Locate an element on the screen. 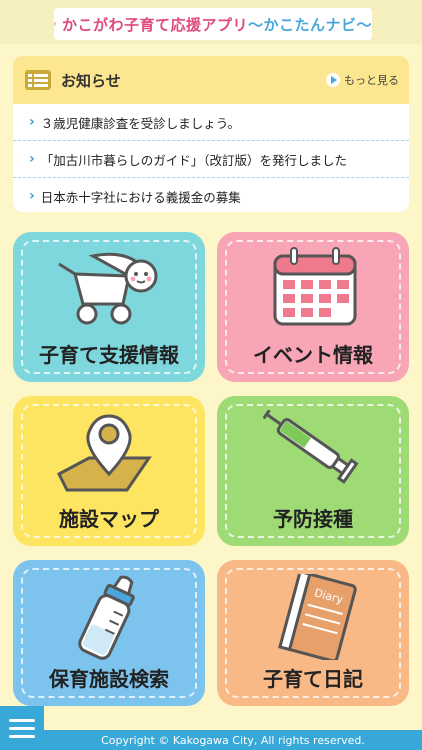  tile-childcare-support: 子育て支援情報 is located at coordinates (109, 307).